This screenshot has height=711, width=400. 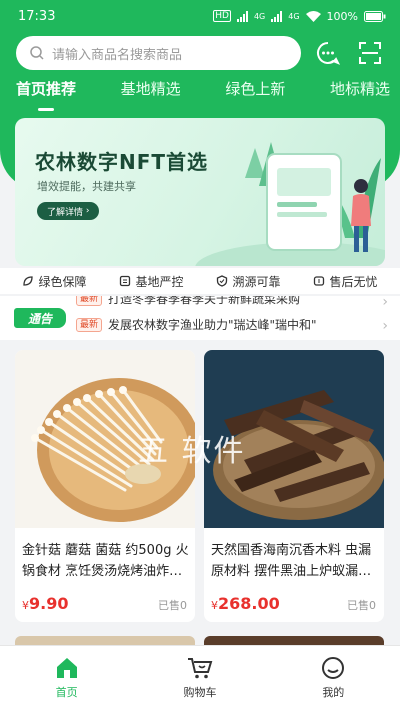 I want to click on notice-item: 最新 发展农林数字渔业助力"瑞达峰"瑞中和", so click(x=196, y=324).